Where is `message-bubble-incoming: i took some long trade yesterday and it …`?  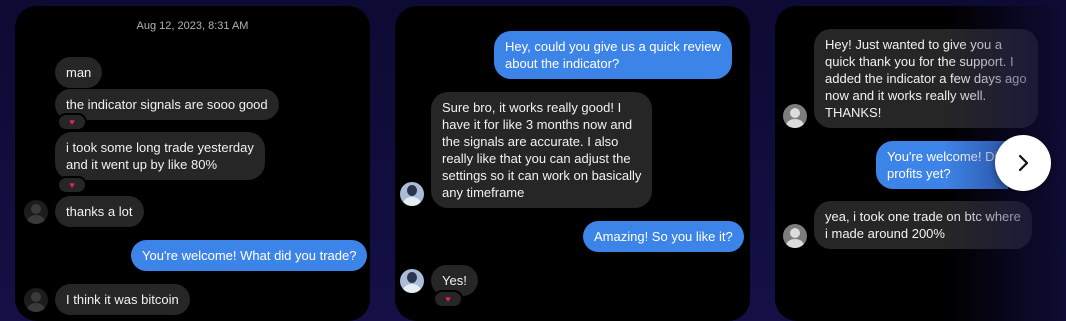 message-bubble-incoming: i took some long trade yesterday and it … is located at coordinates (160, 156).